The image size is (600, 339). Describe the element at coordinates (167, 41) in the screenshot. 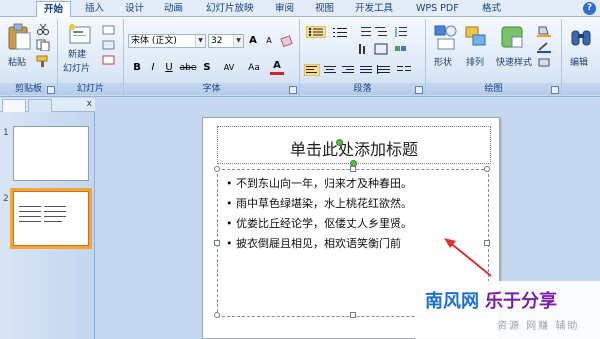

I see `font-name-select: 宋体 (正文) ▼` at that location.